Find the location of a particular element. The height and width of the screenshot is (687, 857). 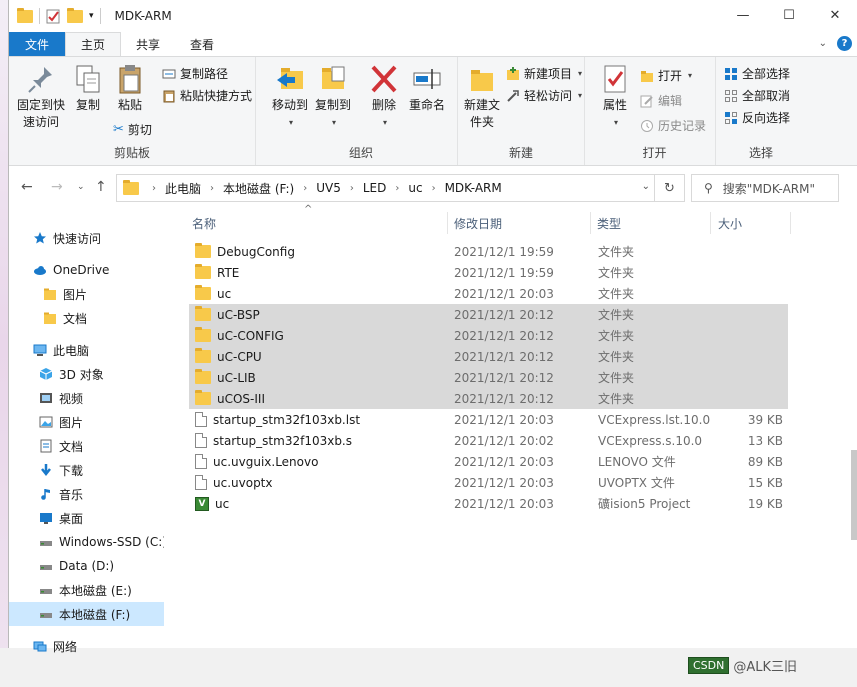

collapse-ribbon-icon: ⌄ is located at coordinates (823, 43).